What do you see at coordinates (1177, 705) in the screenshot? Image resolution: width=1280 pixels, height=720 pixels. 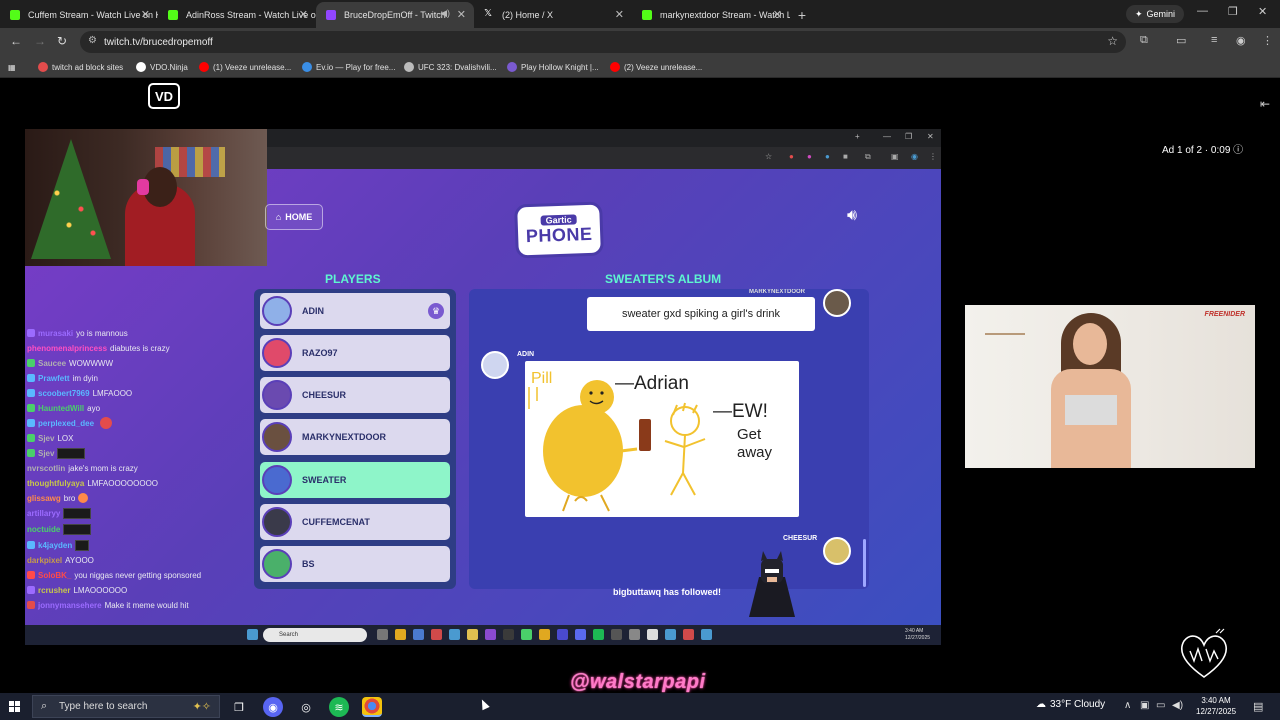 I see `volume-icon: ◀)` at bounding box center [1177, 705].